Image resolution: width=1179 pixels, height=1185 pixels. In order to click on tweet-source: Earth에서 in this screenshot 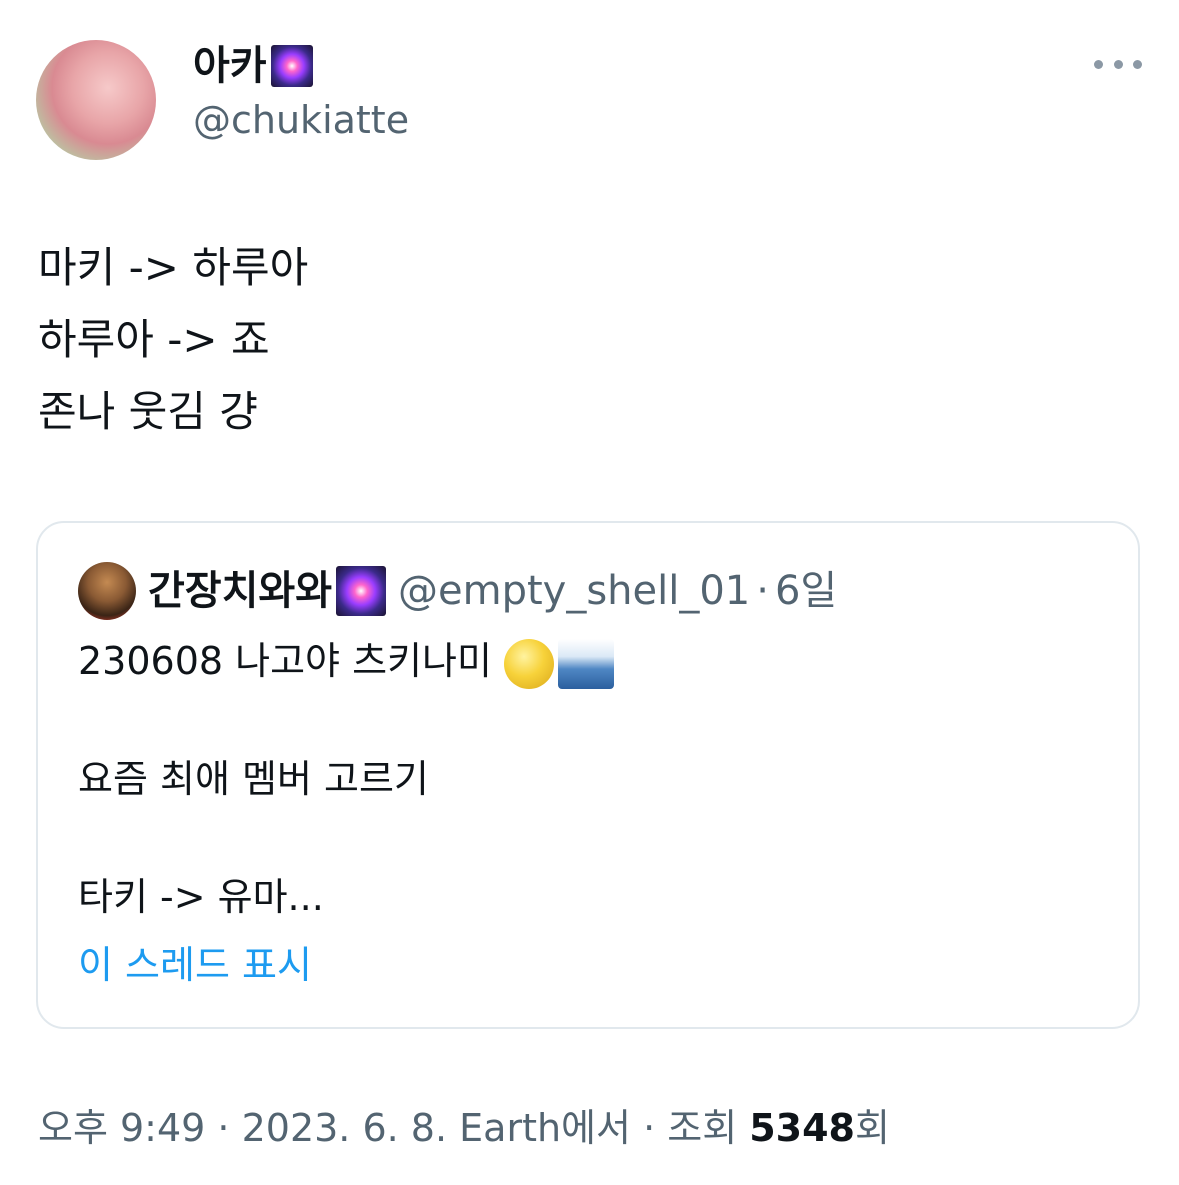, I will do `click(545, 1128)`.